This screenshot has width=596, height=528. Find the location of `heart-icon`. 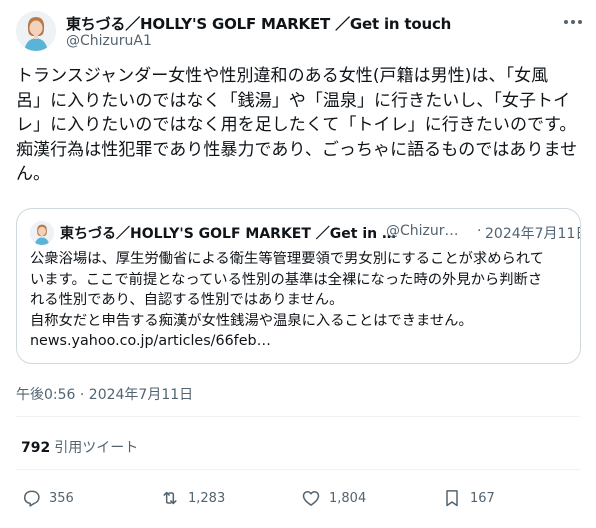

heart-icon is located at coordinates (311, 498).